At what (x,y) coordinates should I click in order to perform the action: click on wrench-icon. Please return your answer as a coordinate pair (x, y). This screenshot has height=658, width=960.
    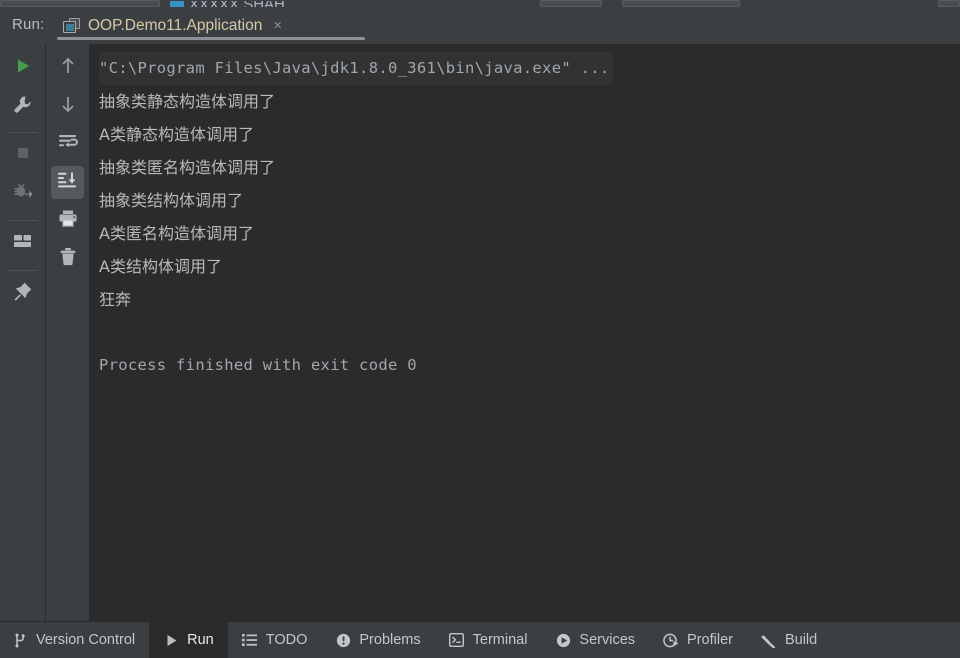
    Looking at the image, I should click on (22, 107).